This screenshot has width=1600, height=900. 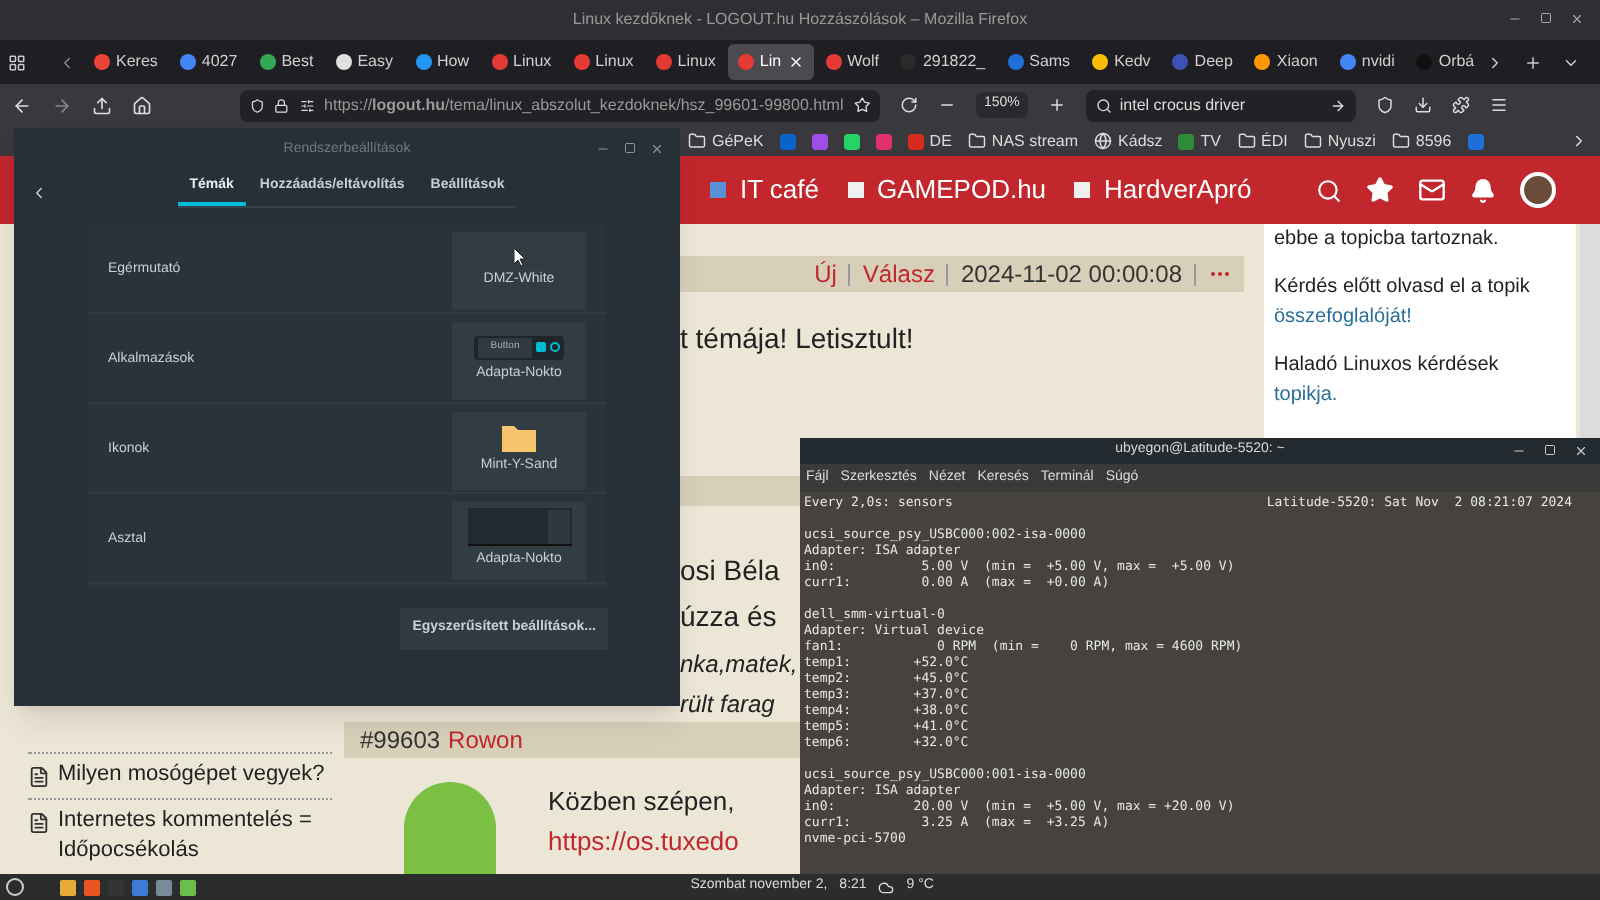 I want to click on bookmark-item: DE, so click(x=929, y=141).